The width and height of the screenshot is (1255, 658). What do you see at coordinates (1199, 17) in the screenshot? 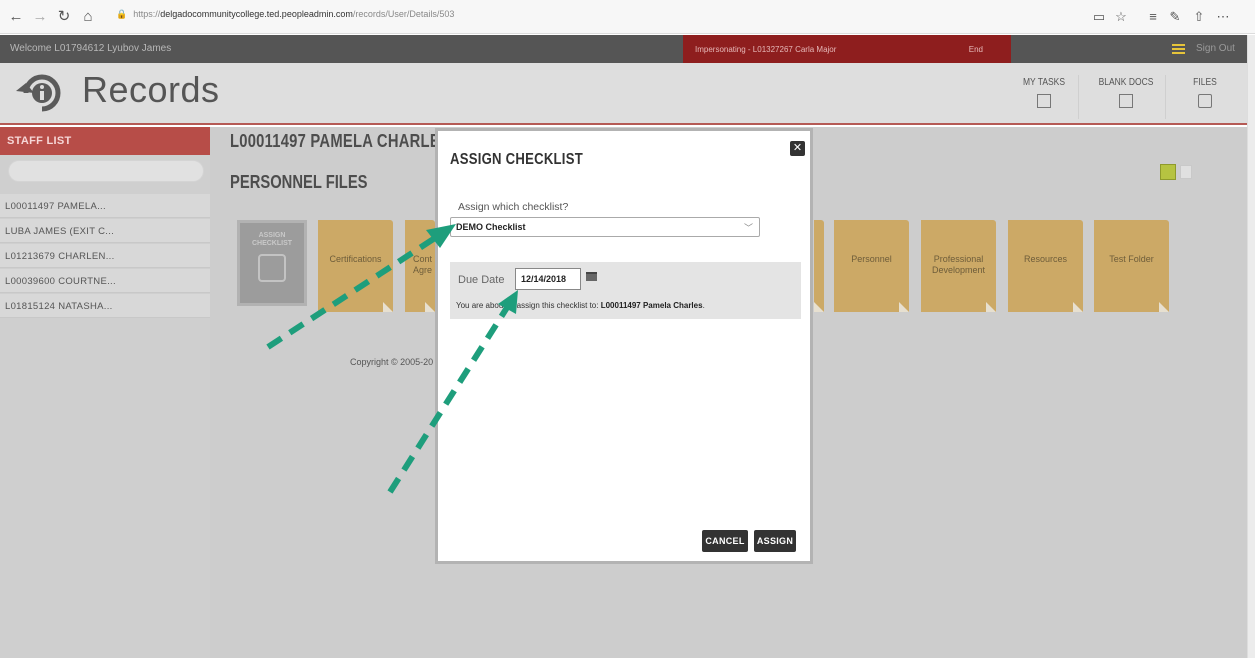
I see `share-icon: ⇧` at bounding box center [1199, 17].